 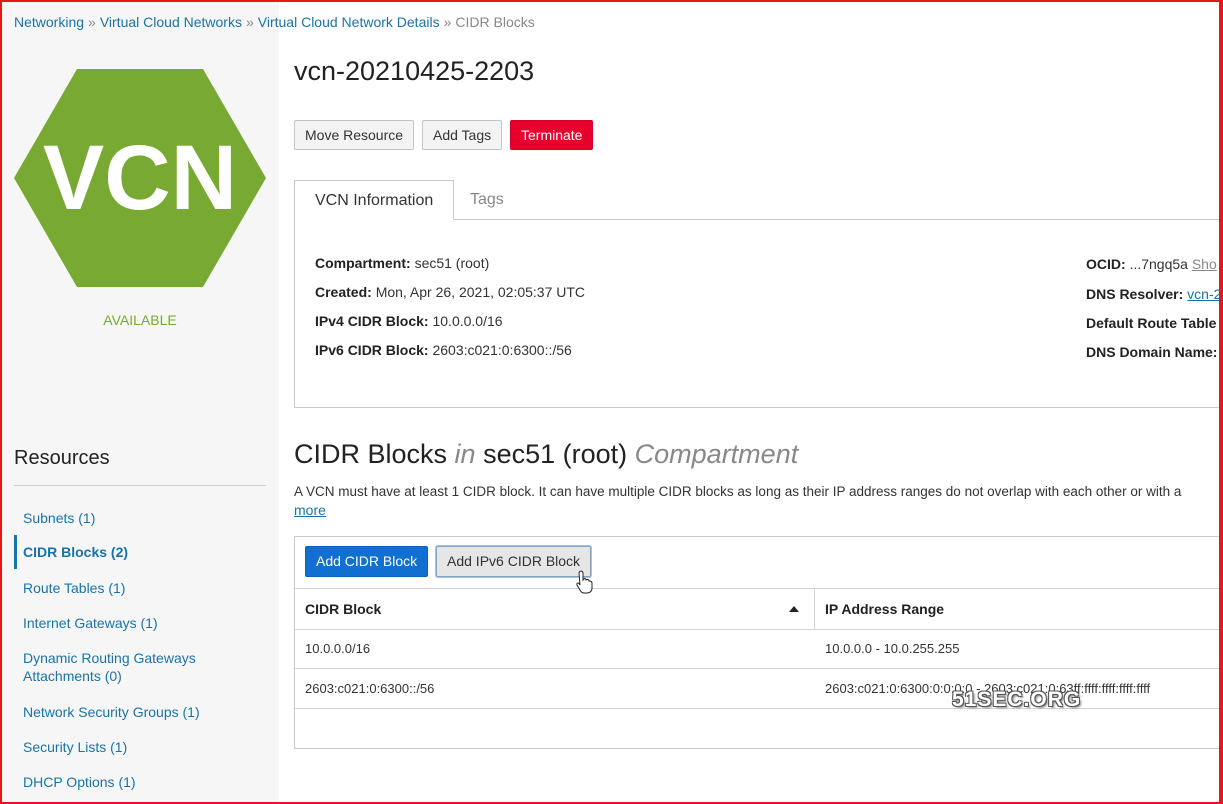 What do you see at coordinates (310, 510) in the screenshot?
I see `more-link: more` at bounding box center [310, 510].